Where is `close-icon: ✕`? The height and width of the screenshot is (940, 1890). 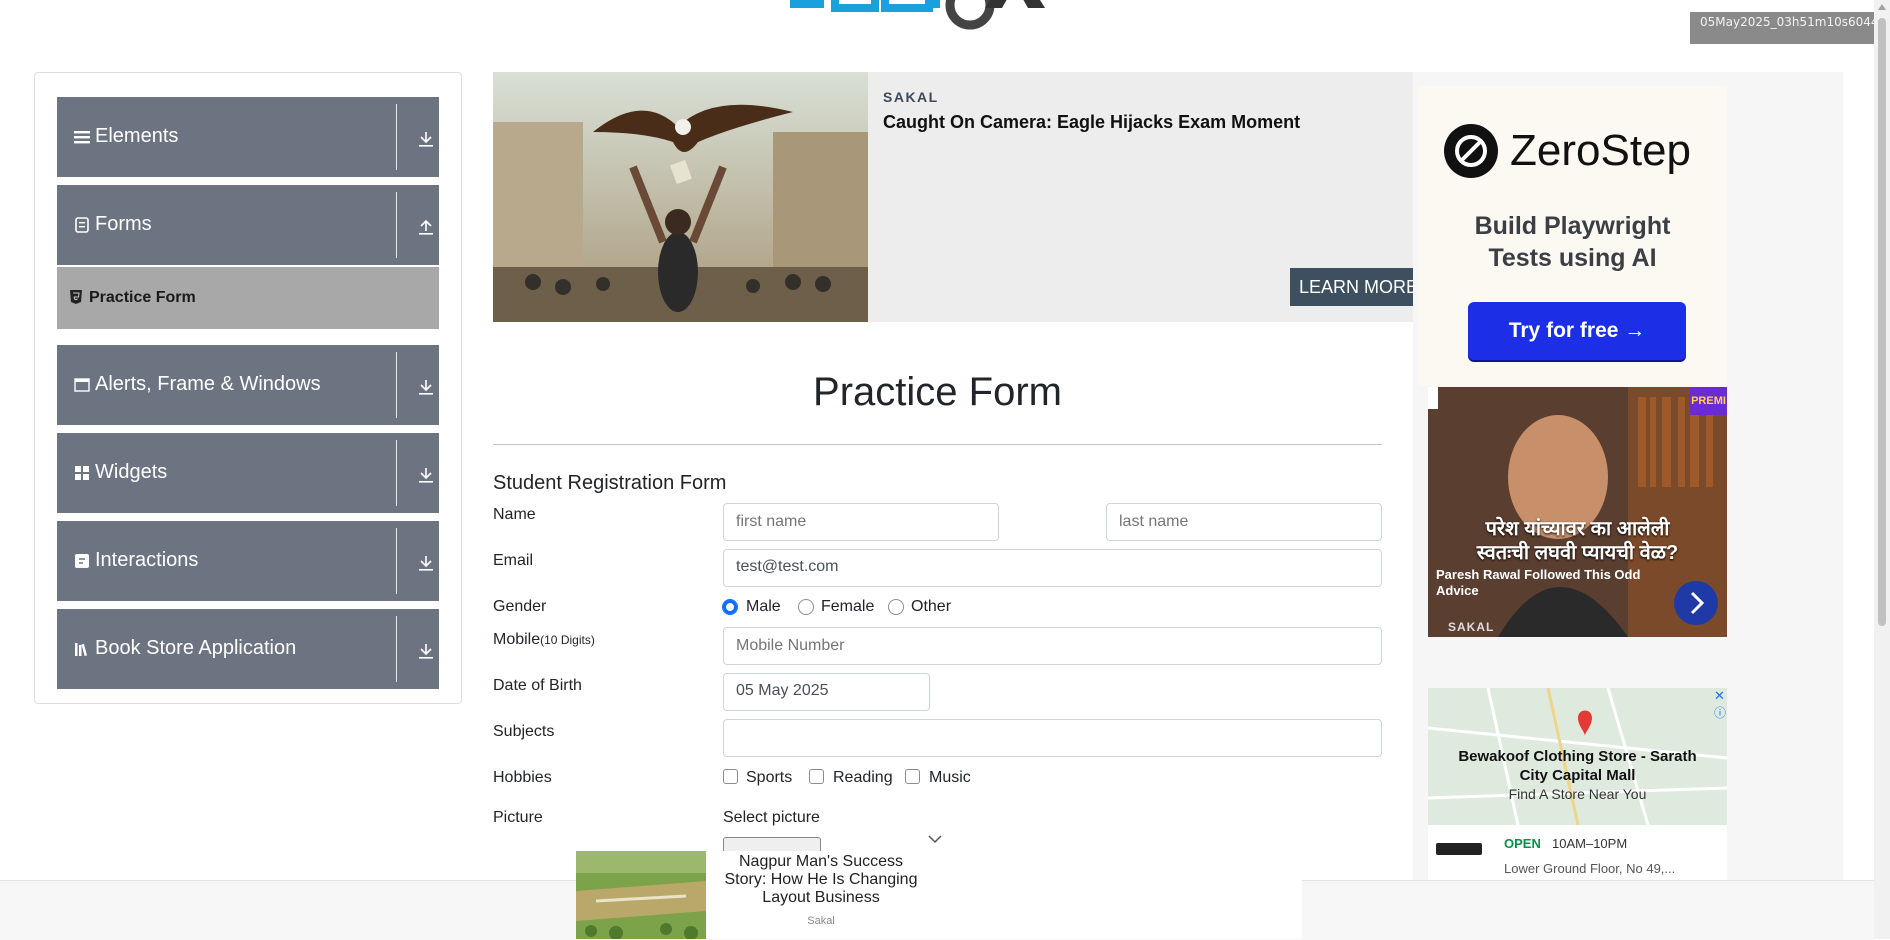
close-icon: ✕ is located at coordinates (1719, 696).